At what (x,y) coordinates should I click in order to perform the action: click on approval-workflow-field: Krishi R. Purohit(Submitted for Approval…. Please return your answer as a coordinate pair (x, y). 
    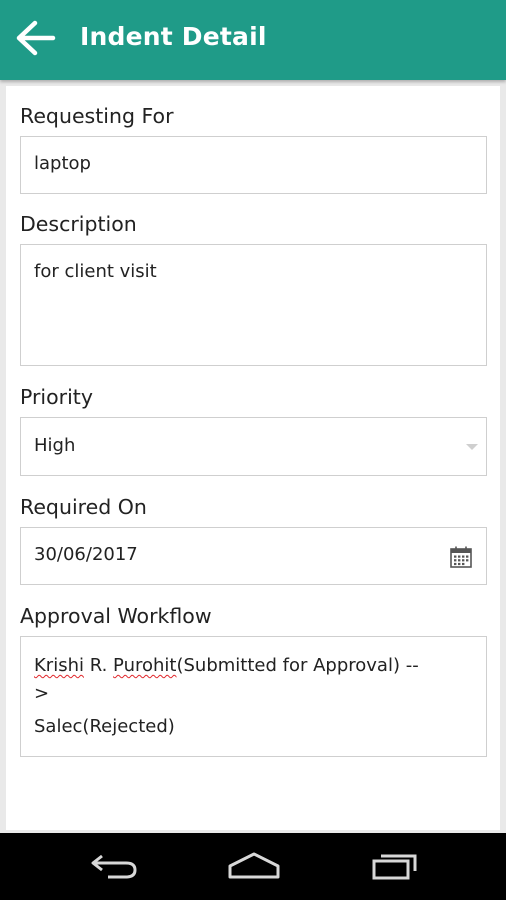
    Looking at the image, I should click on (253, 696).